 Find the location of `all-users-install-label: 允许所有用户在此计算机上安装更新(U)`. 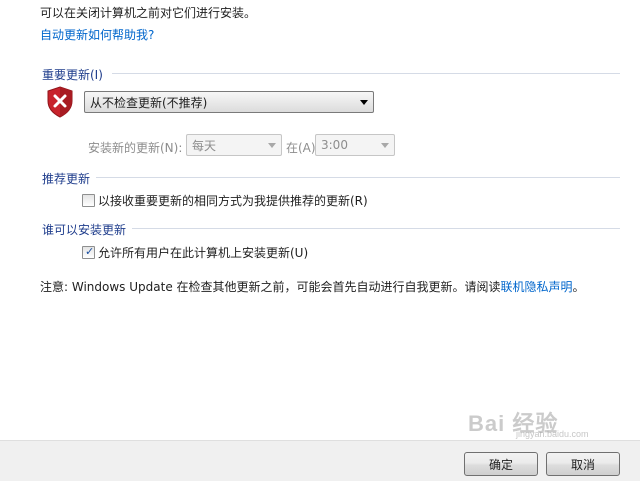

all-users-install-label: 允许所有用户在此计算机上安装更新(U) is located at coordinates (203, 252).